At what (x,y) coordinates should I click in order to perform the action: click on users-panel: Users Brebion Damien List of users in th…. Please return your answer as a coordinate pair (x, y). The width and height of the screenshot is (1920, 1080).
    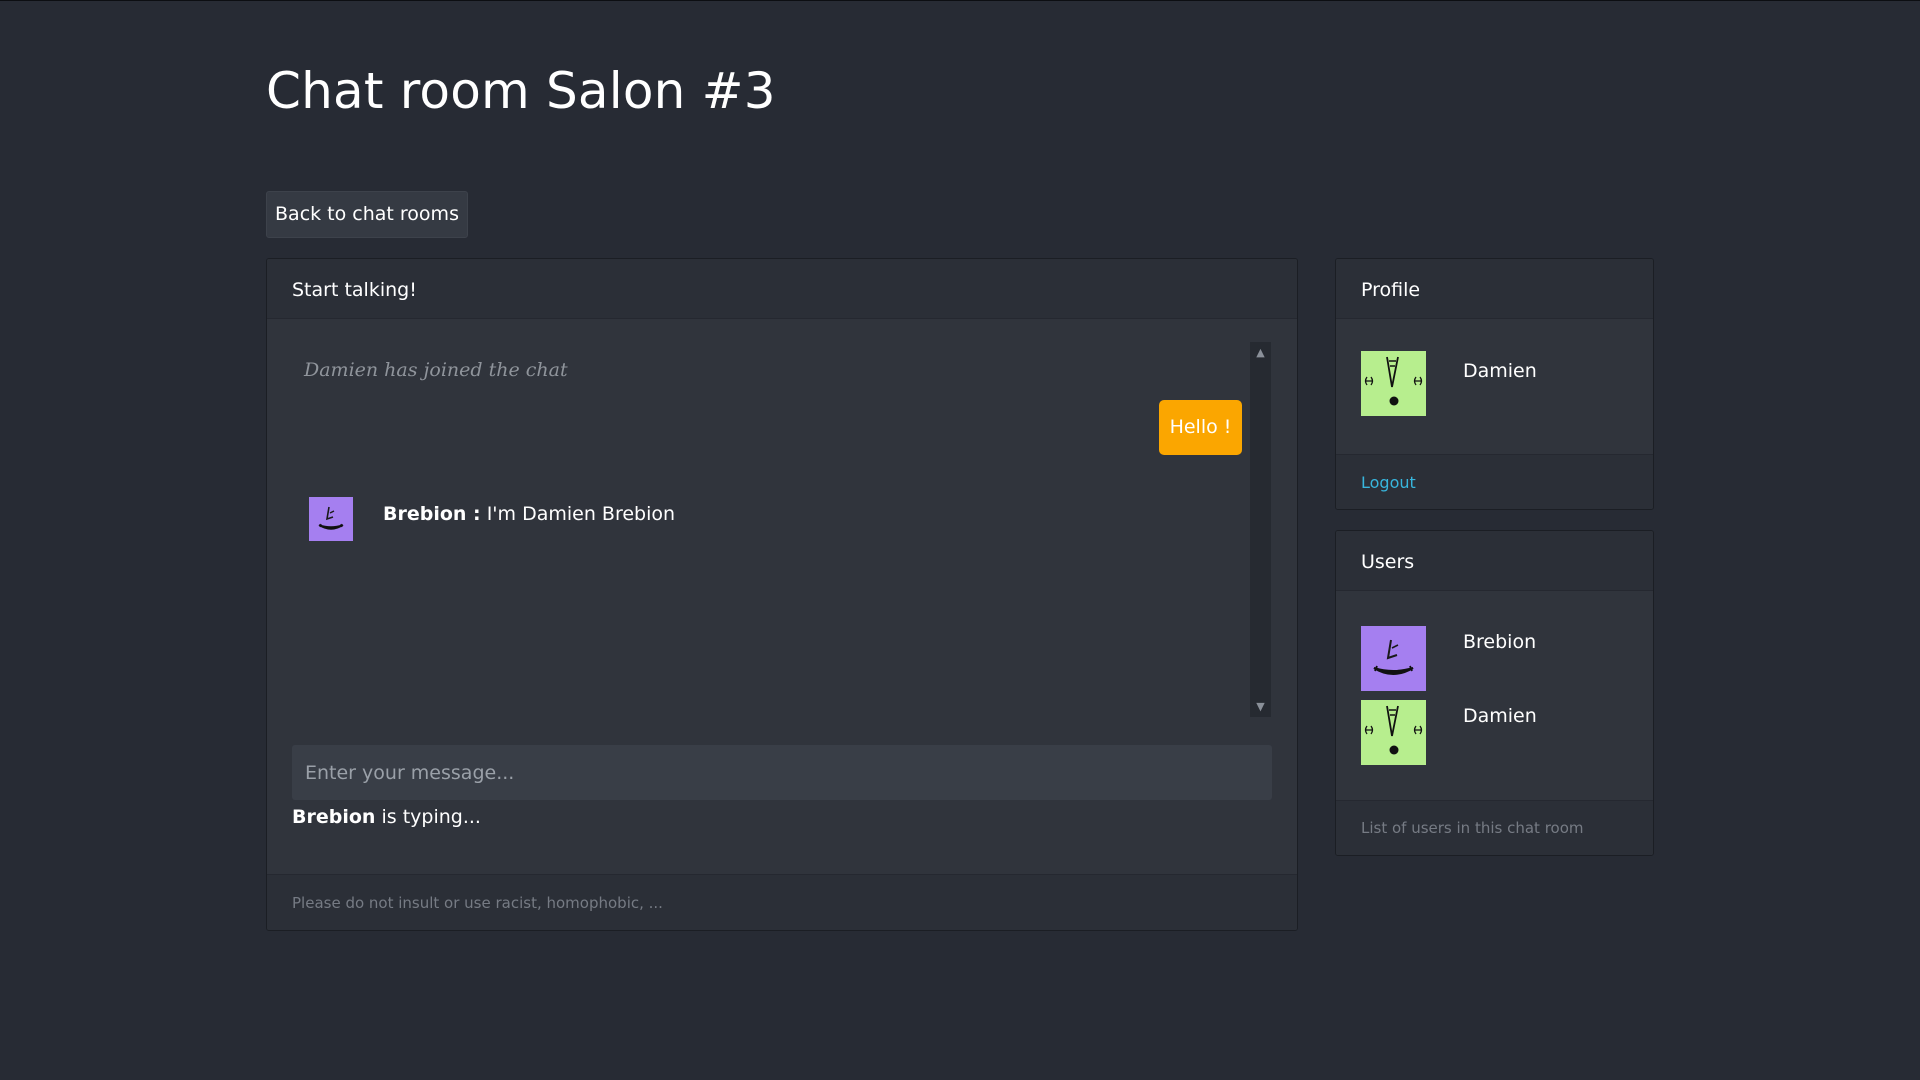
    Looking at the image, I should click on (1494, 693).